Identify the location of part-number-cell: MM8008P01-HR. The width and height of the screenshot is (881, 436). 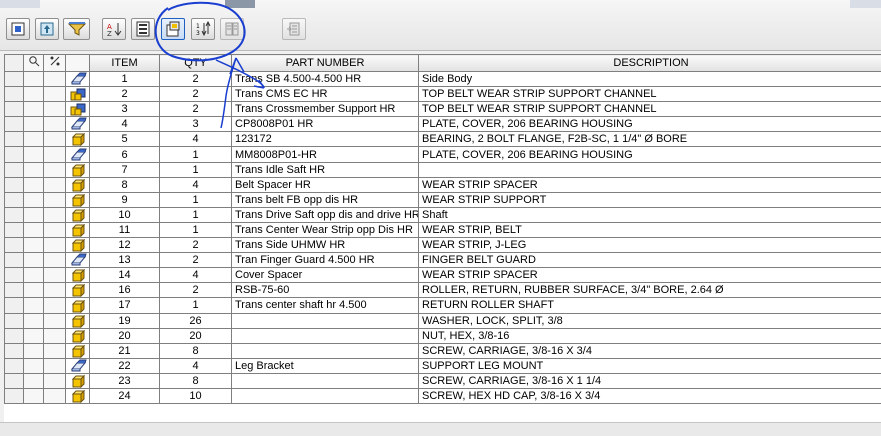
(325, 154).